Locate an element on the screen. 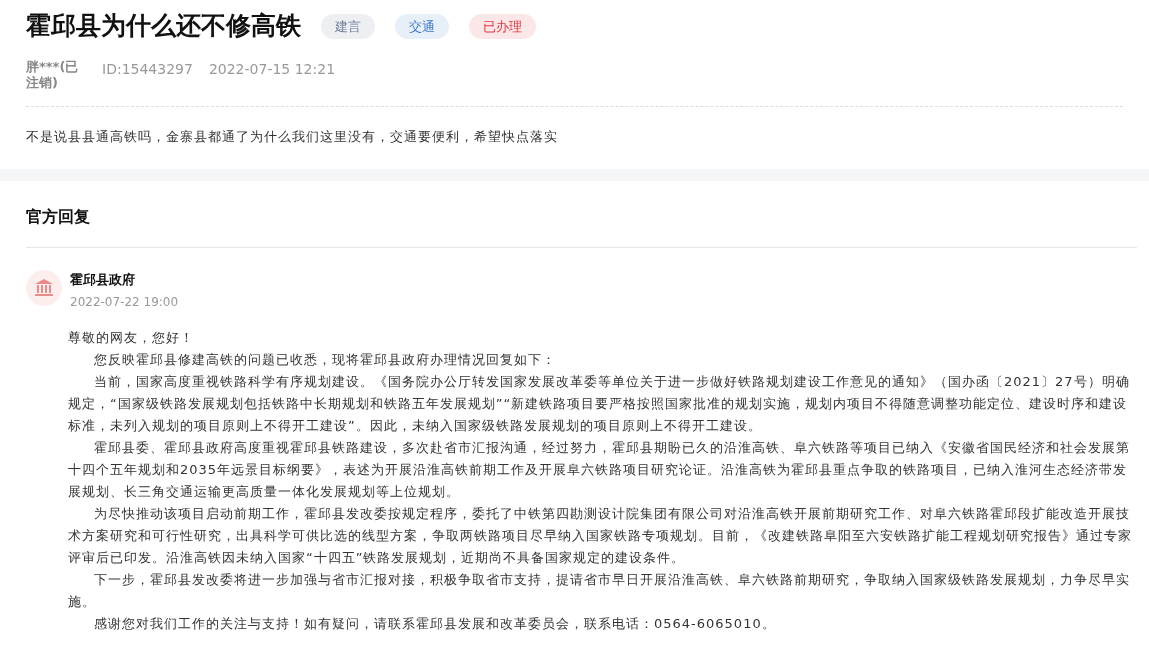 The image size is (1149, 649). author-name: 胖***(已注销) is located at coordinates (53, 75).